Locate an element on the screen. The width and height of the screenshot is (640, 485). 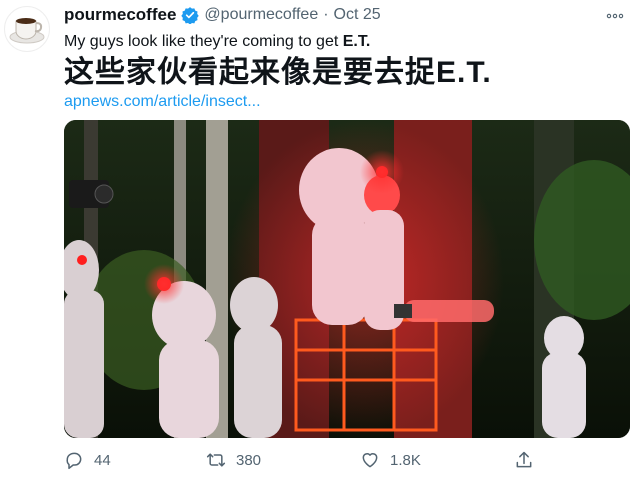
tweet-header: pourmecoffee @pourmecoffee · Oct 25 is located at coordinates (222, 15).